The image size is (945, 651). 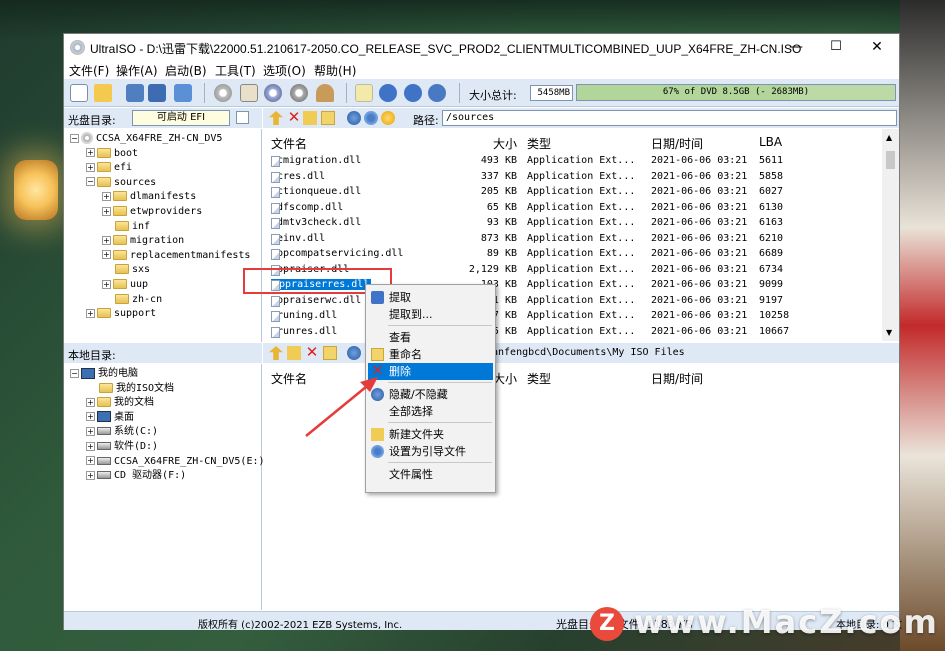 I want to click on iso-tree-item: + migration, so click(x=143, y=241).